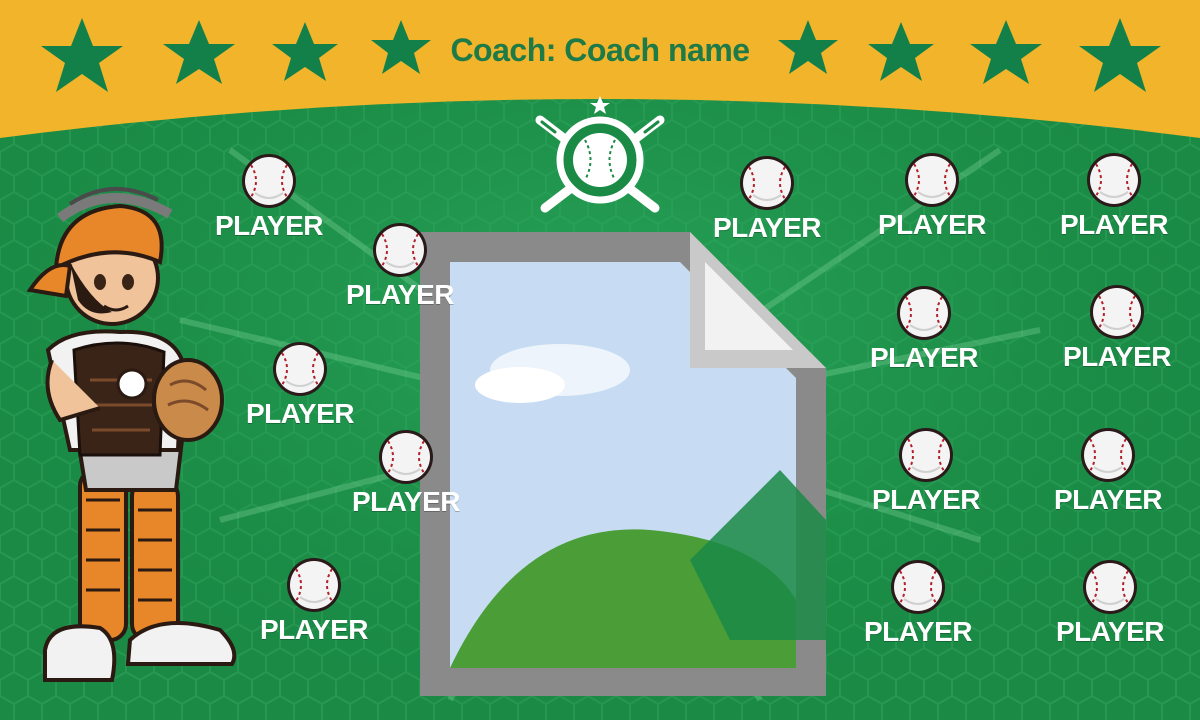 The height and width of the screenshot is (720, 1200). Describe the element at coordinates (600, 49) in the screenshot. I see `coach-title: Coach: Coach name` at that location.